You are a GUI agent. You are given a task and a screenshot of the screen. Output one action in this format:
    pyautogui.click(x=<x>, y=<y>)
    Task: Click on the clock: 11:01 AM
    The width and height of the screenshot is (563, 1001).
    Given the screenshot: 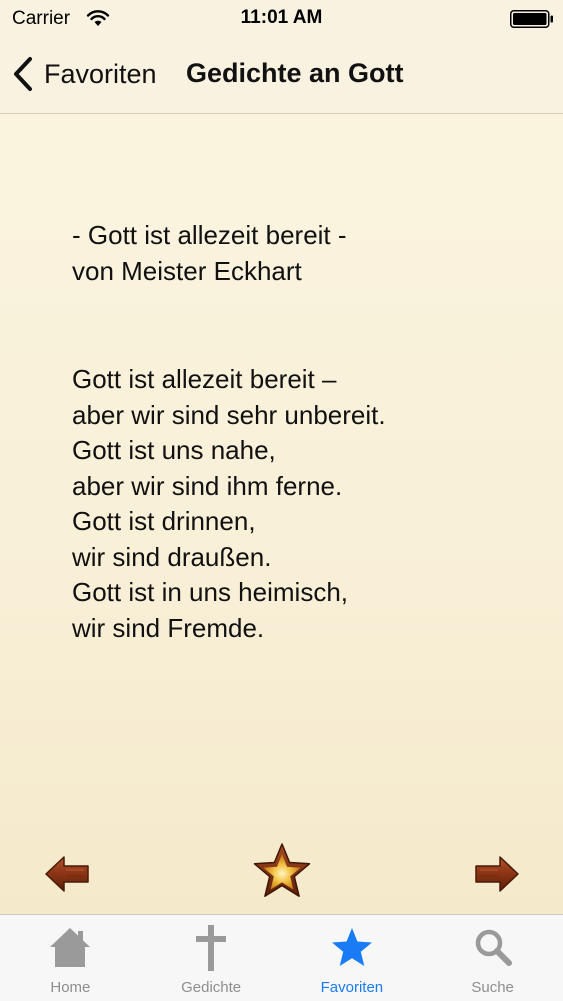 What is the action you would take?
    pyautogui.click(x=281, y=17)
    